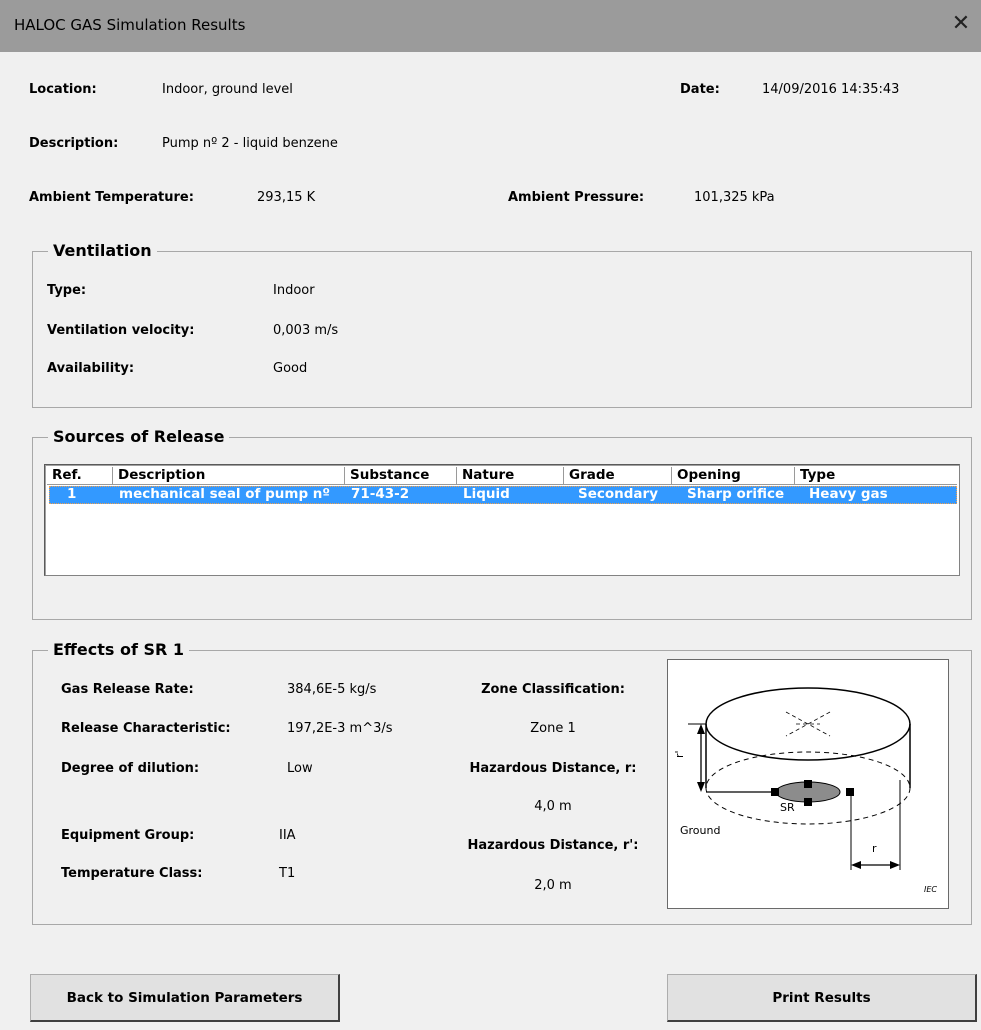  I want to click on release-characteristic-label: Release Characteristic:, so click(146, 728).